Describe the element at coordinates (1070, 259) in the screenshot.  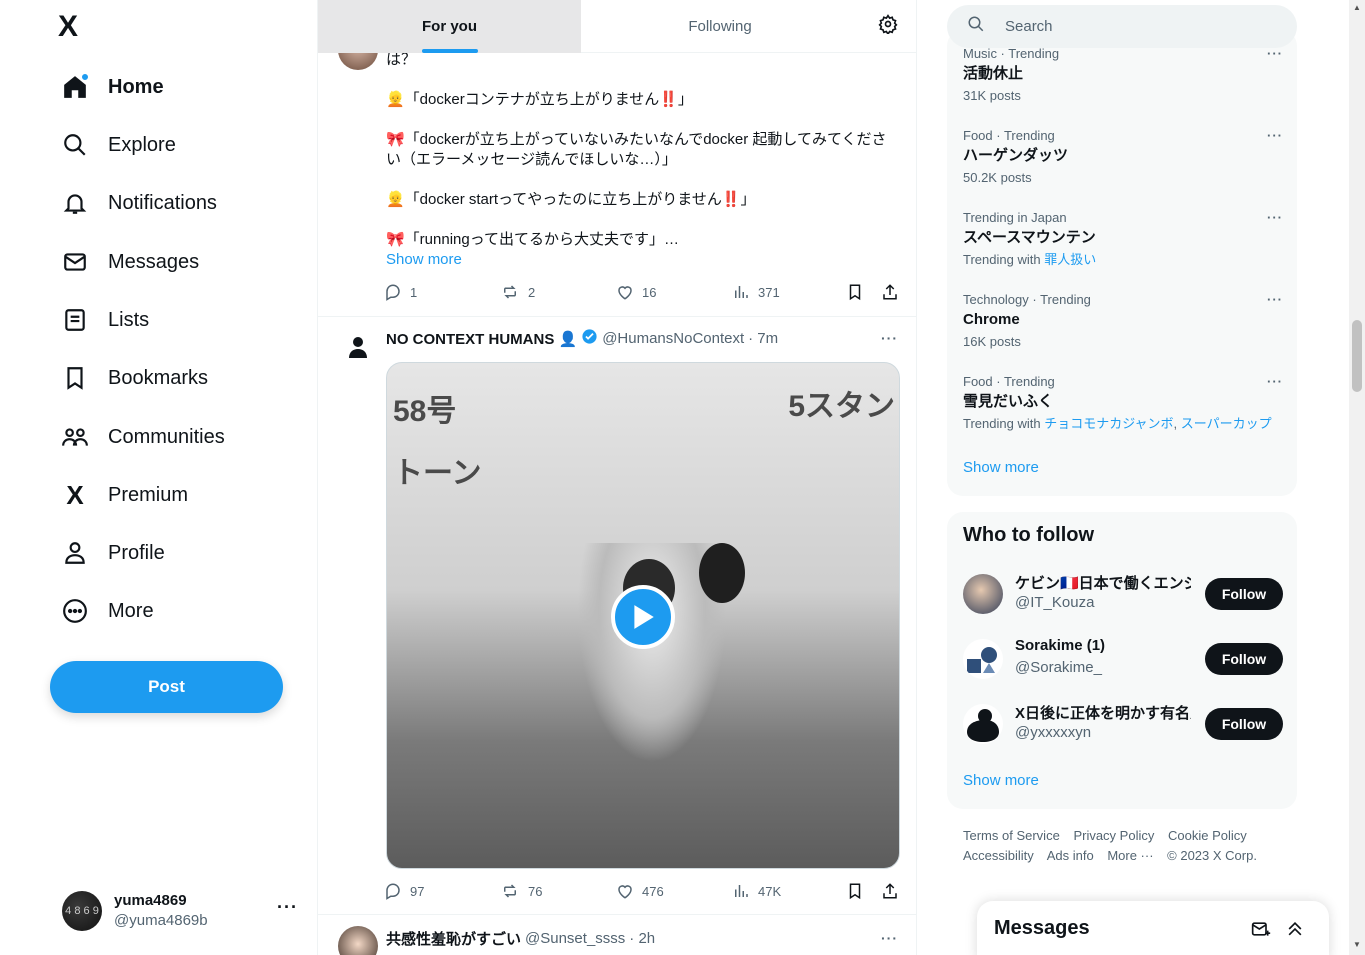
I see `trend-link: 罪人扱い` at that location.